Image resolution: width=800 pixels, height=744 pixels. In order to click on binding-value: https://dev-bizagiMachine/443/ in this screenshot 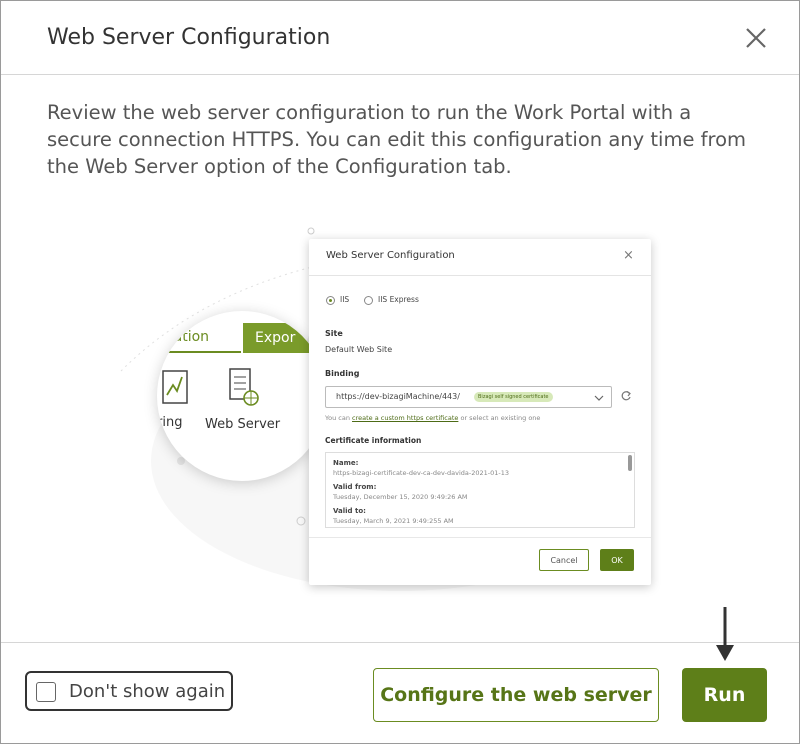, I will do `click(398, 396)`.